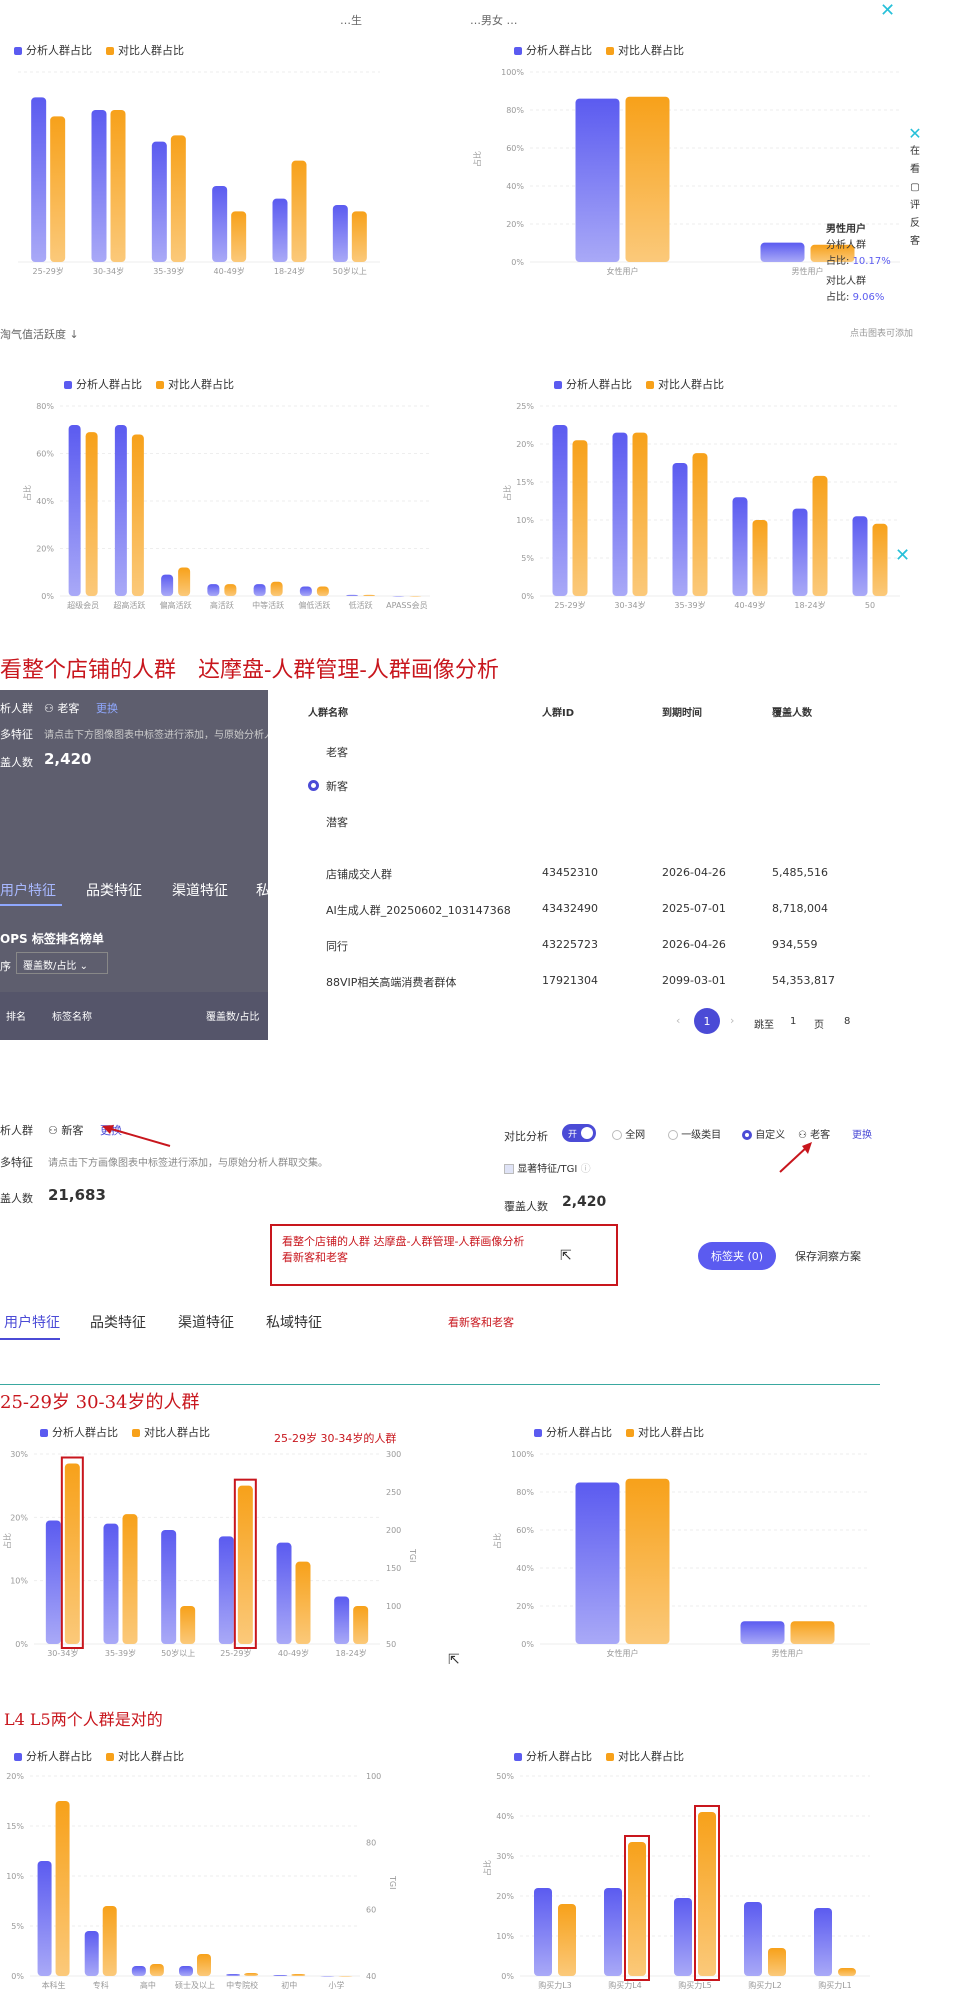 The width and height of the screenshot is (969, 2000). Describe the element at coordinates (579, 1133) in the screenshot. I see `compare-toggle: 开` at that location.